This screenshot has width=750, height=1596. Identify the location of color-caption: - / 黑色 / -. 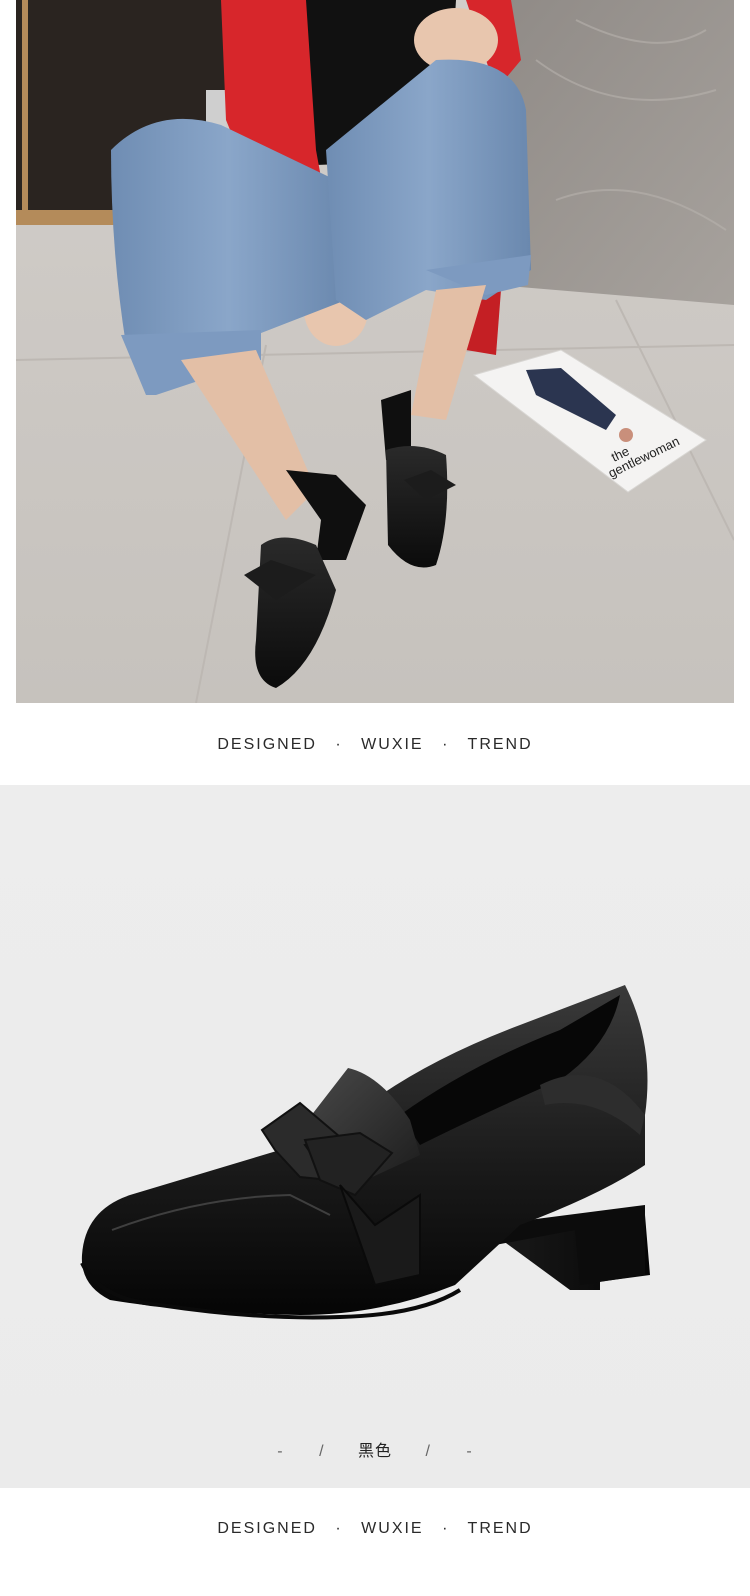
(375, 1449).